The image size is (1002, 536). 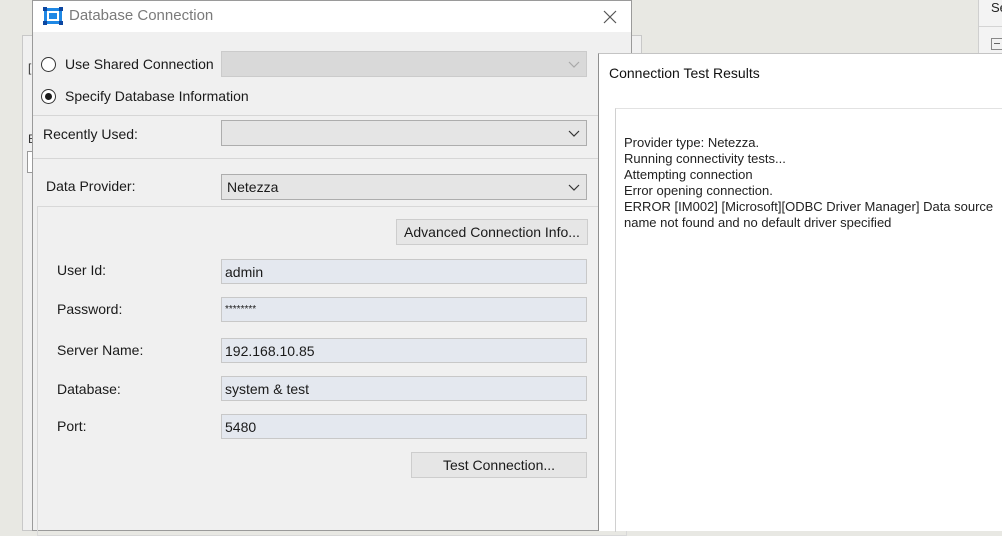 I want to click on background-label-1: [, so click(x=30, y=68).